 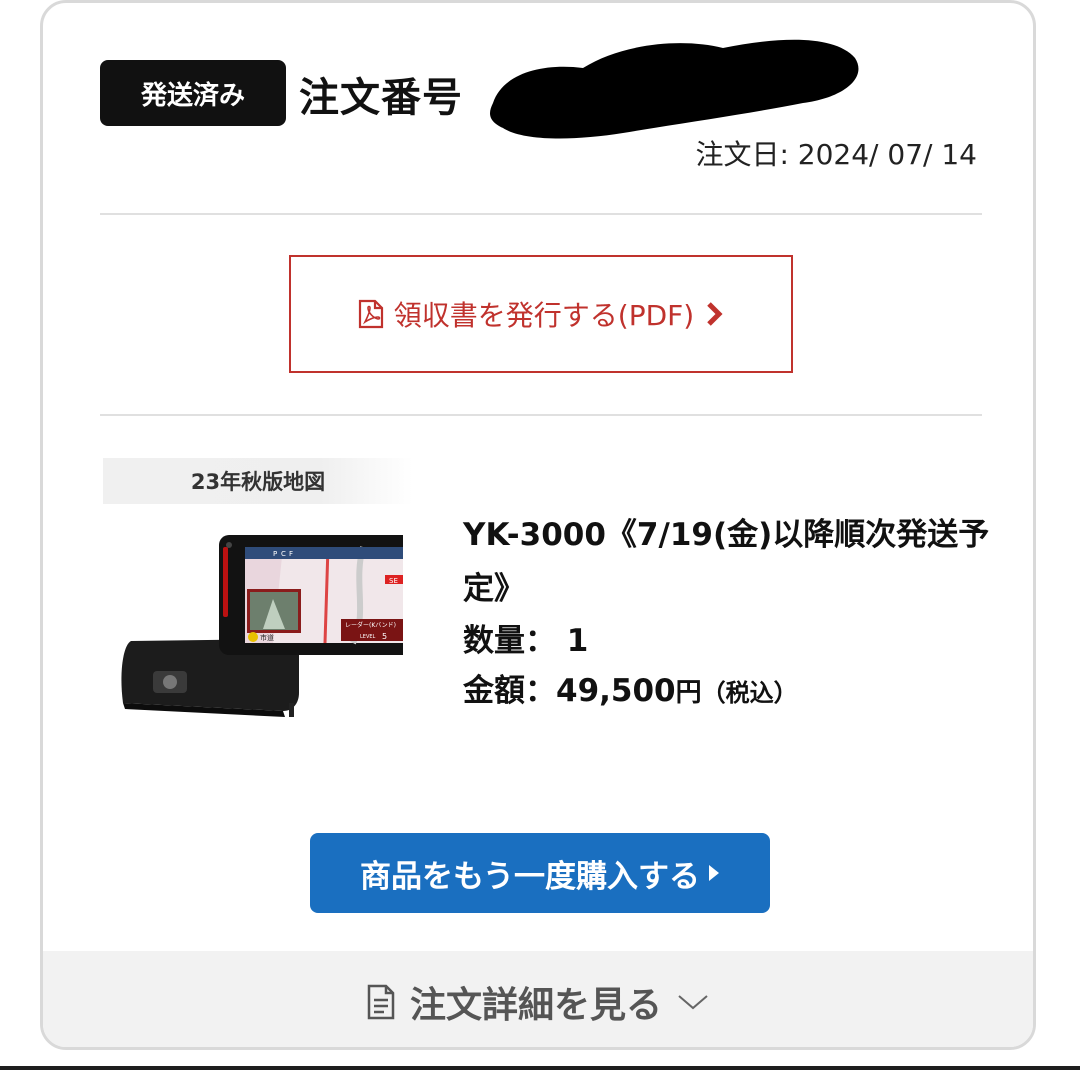 I want to click on chevron-down-icon, so click(x=693, y=1002).